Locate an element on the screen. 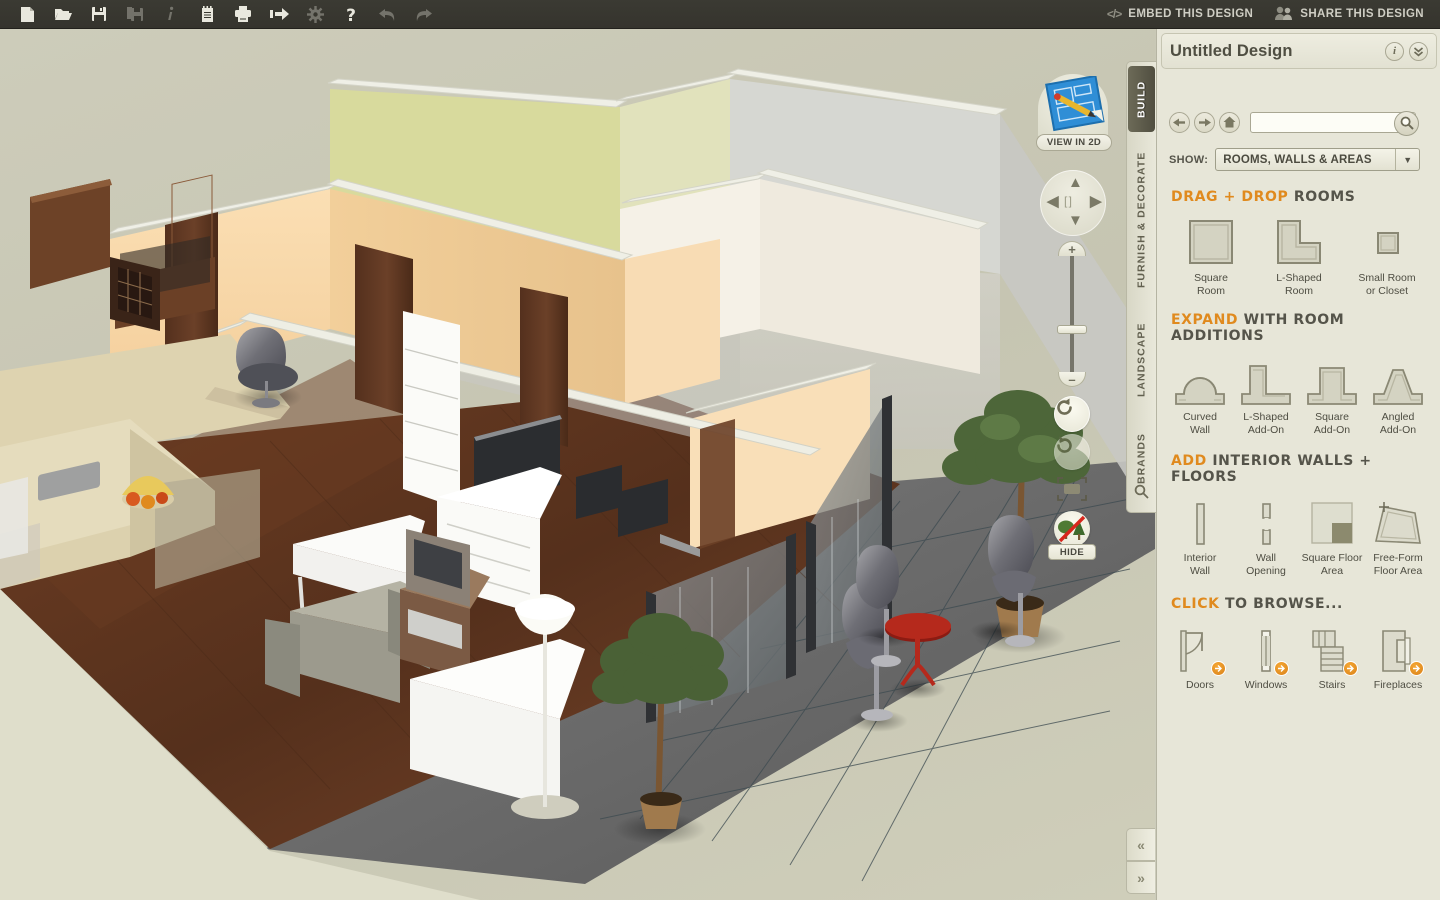 This screenshot has height=900, width=1440. embed-design-button: </> EMBED THIS DESIGN is located at coordinates (1180, 14).